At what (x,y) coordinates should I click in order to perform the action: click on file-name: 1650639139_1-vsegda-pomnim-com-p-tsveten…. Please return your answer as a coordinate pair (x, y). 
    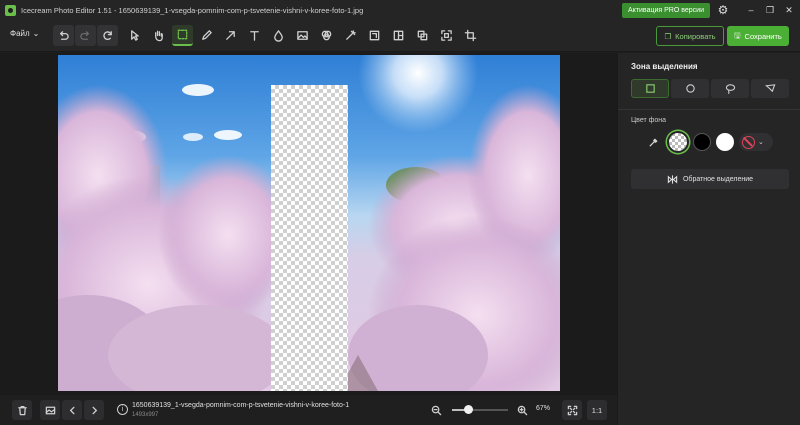
    Looking at the image, I should click on (241, 405).